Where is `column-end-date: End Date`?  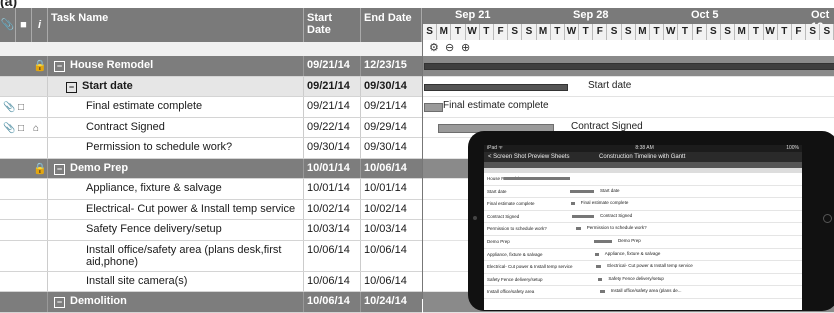 column-end-date: End Date is located at coordinates (391, 25).